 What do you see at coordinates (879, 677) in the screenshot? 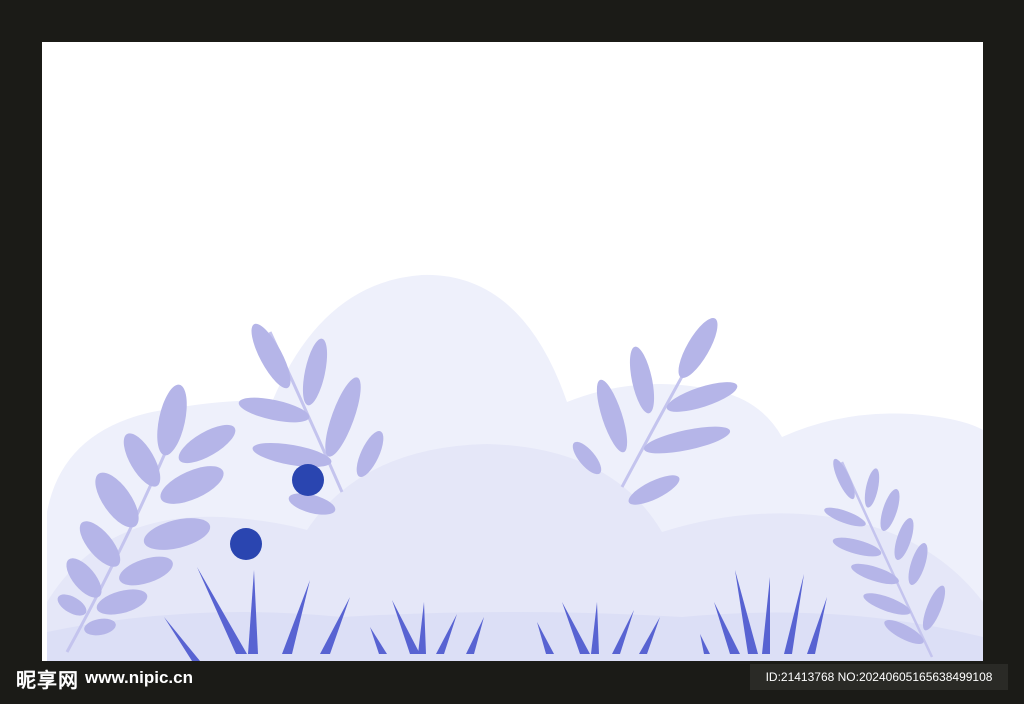
I see `watermark-id-badge: ID:21413768 NO:20240605165638499108` at bounding box center [879, 677].